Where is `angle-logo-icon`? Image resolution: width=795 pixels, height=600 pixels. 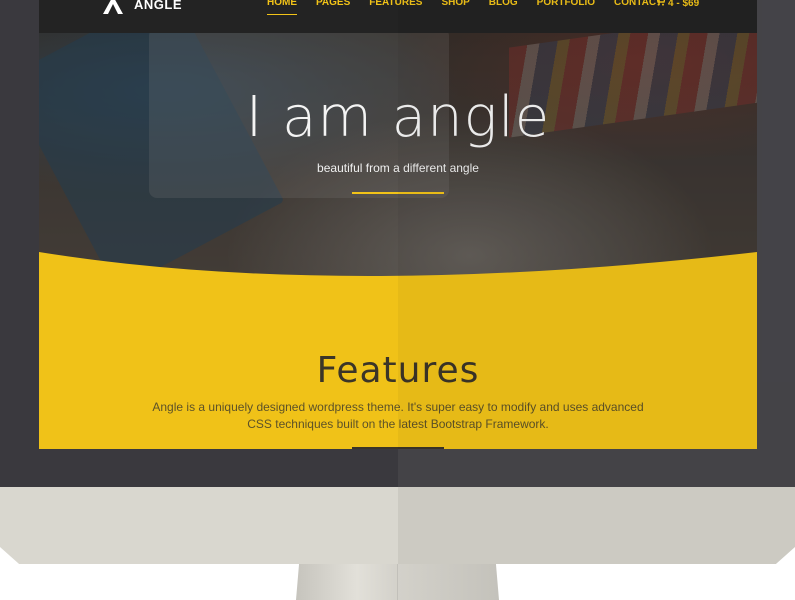
angle-logo-icon is located at coordinates (113, 7).